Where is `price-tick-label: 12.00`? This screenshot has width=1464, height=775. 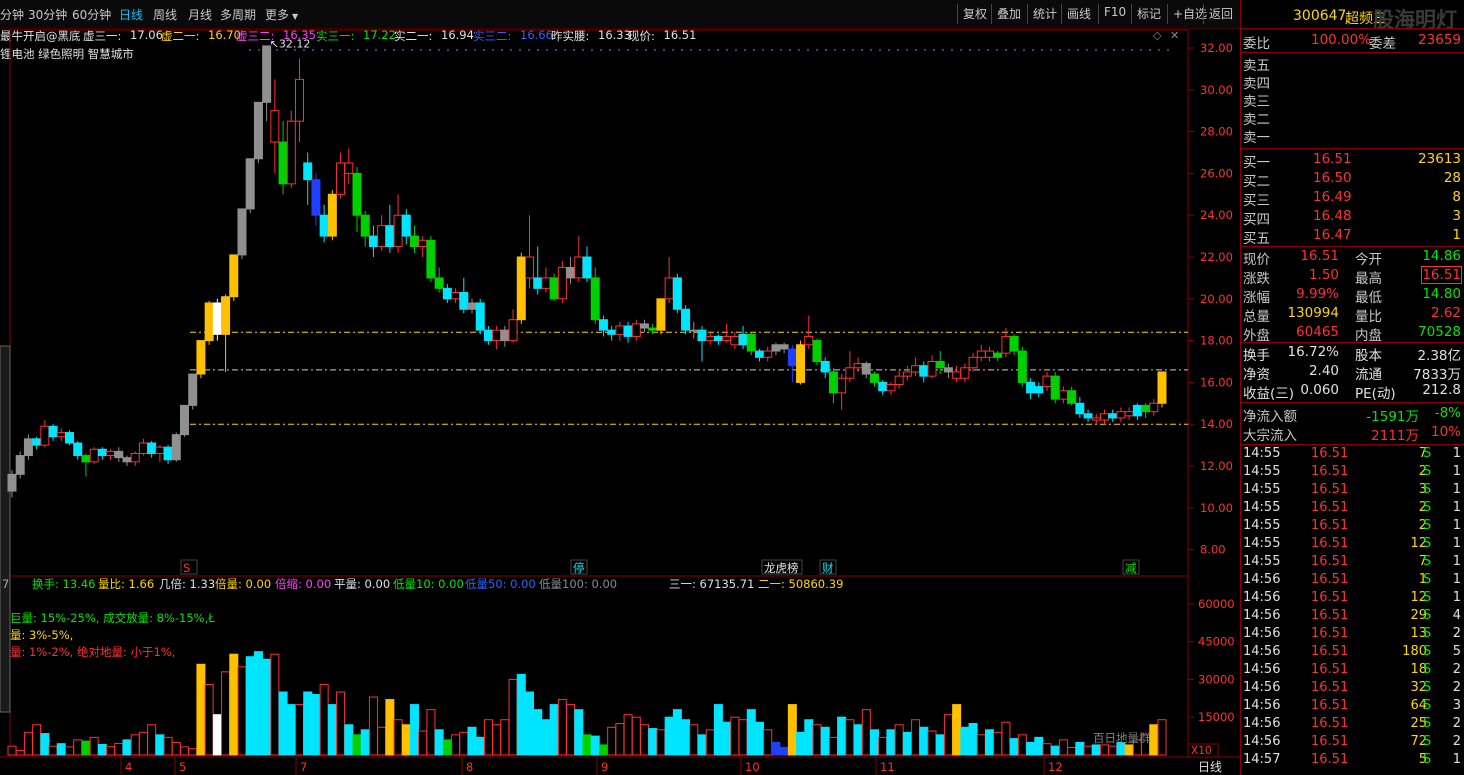 price-tick-label: 12.00 is located at coordinates (1216, 466).